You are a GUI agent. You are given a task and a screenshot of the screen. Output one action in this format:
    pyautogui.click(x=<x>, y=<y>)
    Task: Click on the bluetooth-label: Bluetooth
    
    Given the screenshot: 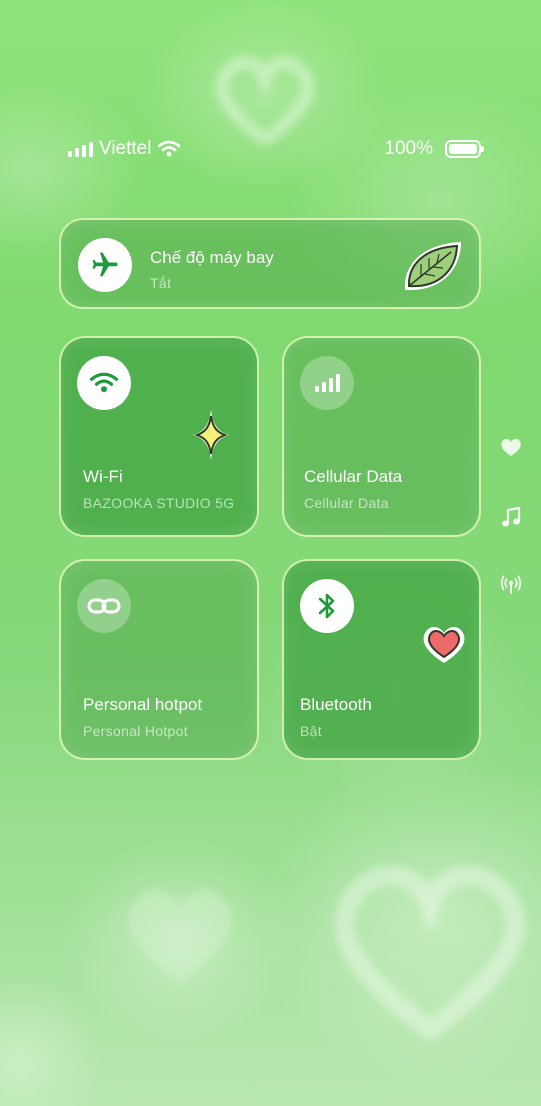 What is the action you would take?
    pyautogui.click(x=336, y=704)
    